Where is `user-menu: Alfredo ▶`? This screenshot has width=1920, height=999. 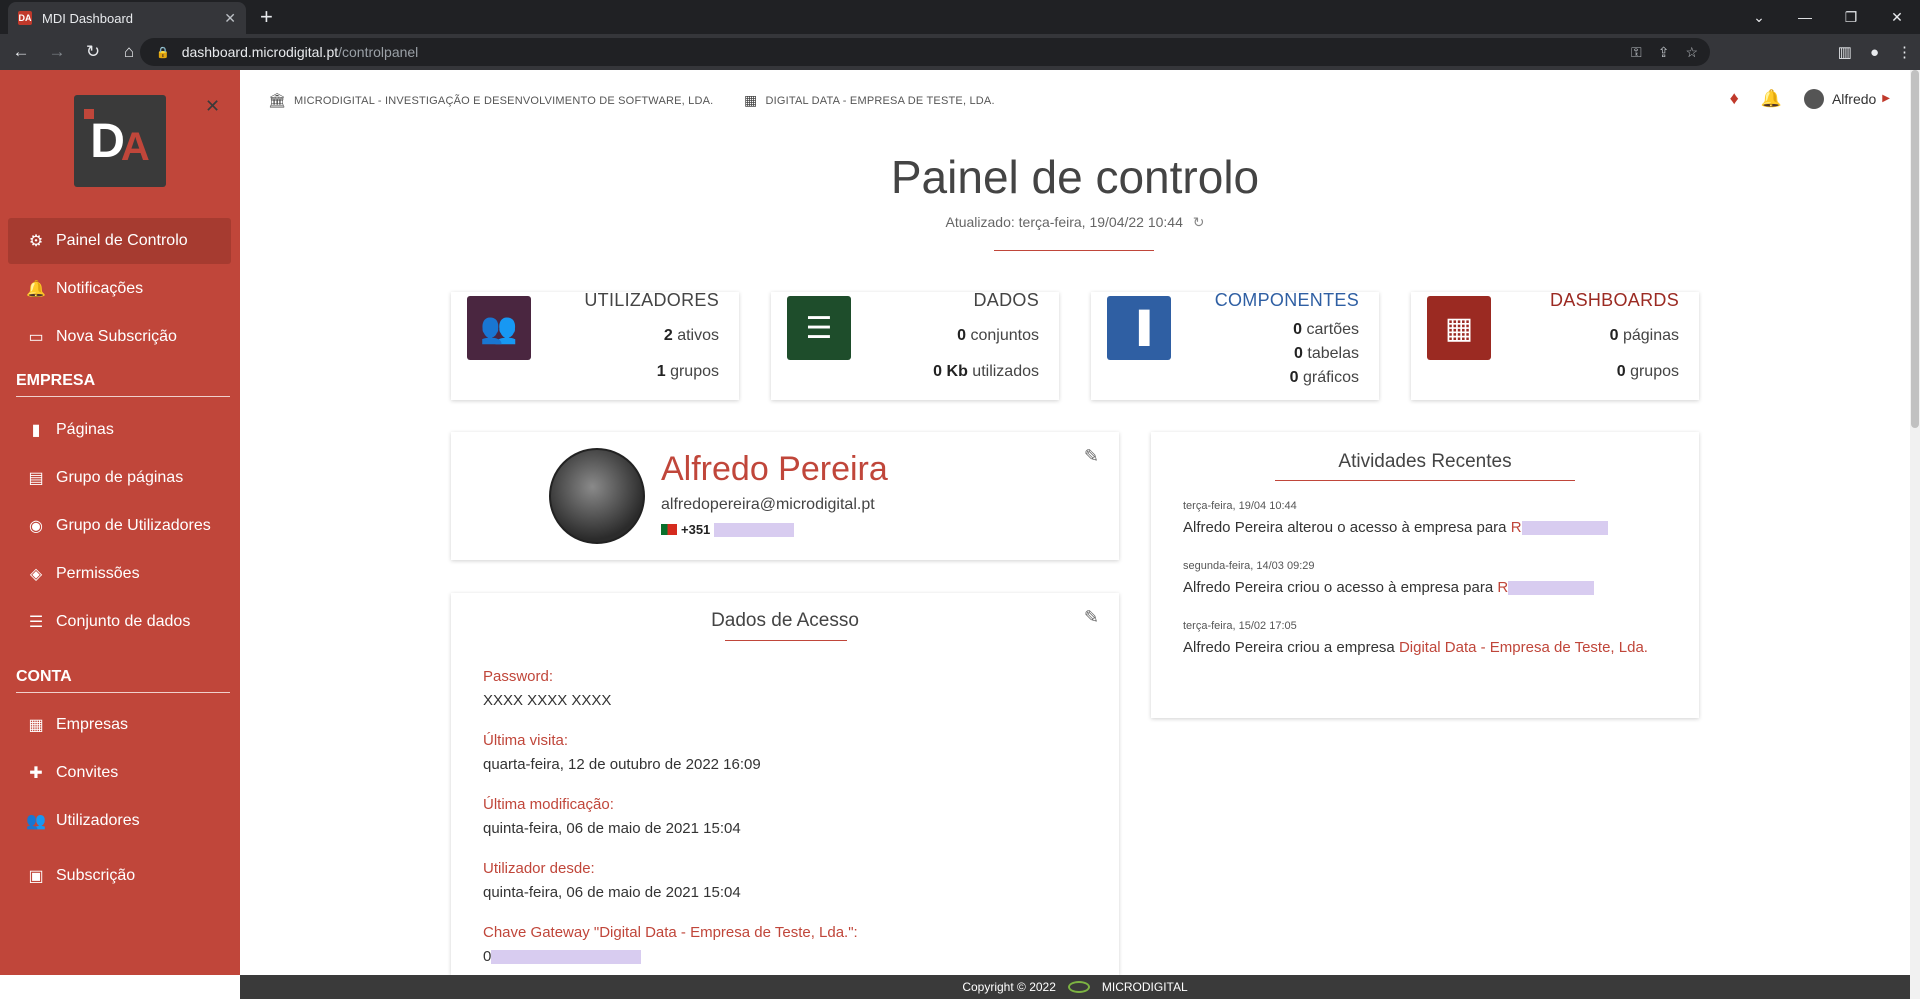
user-menu: Alfredo ▶ is located at coordinates (1846, 98).